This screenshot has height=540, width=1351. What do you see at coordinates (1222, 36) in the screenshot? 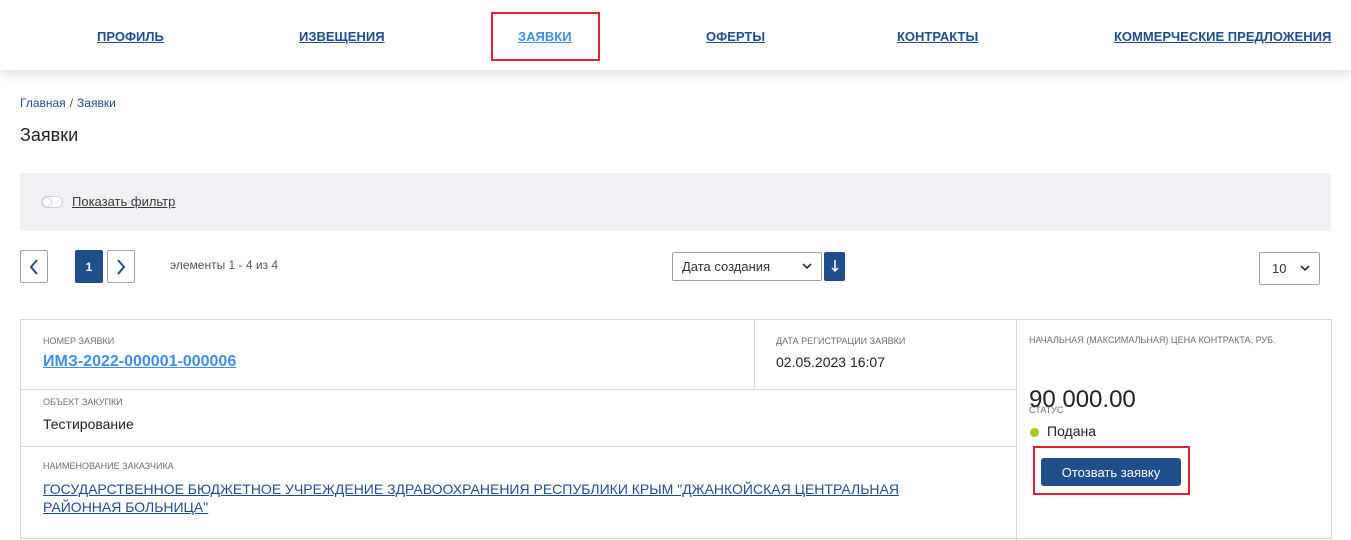
I see `nav-item-commercial-offers: КОММЕРЧЕСКИЕ ПРЕДЛОЖЕНИЯ` at bounding box center [1222, 36].